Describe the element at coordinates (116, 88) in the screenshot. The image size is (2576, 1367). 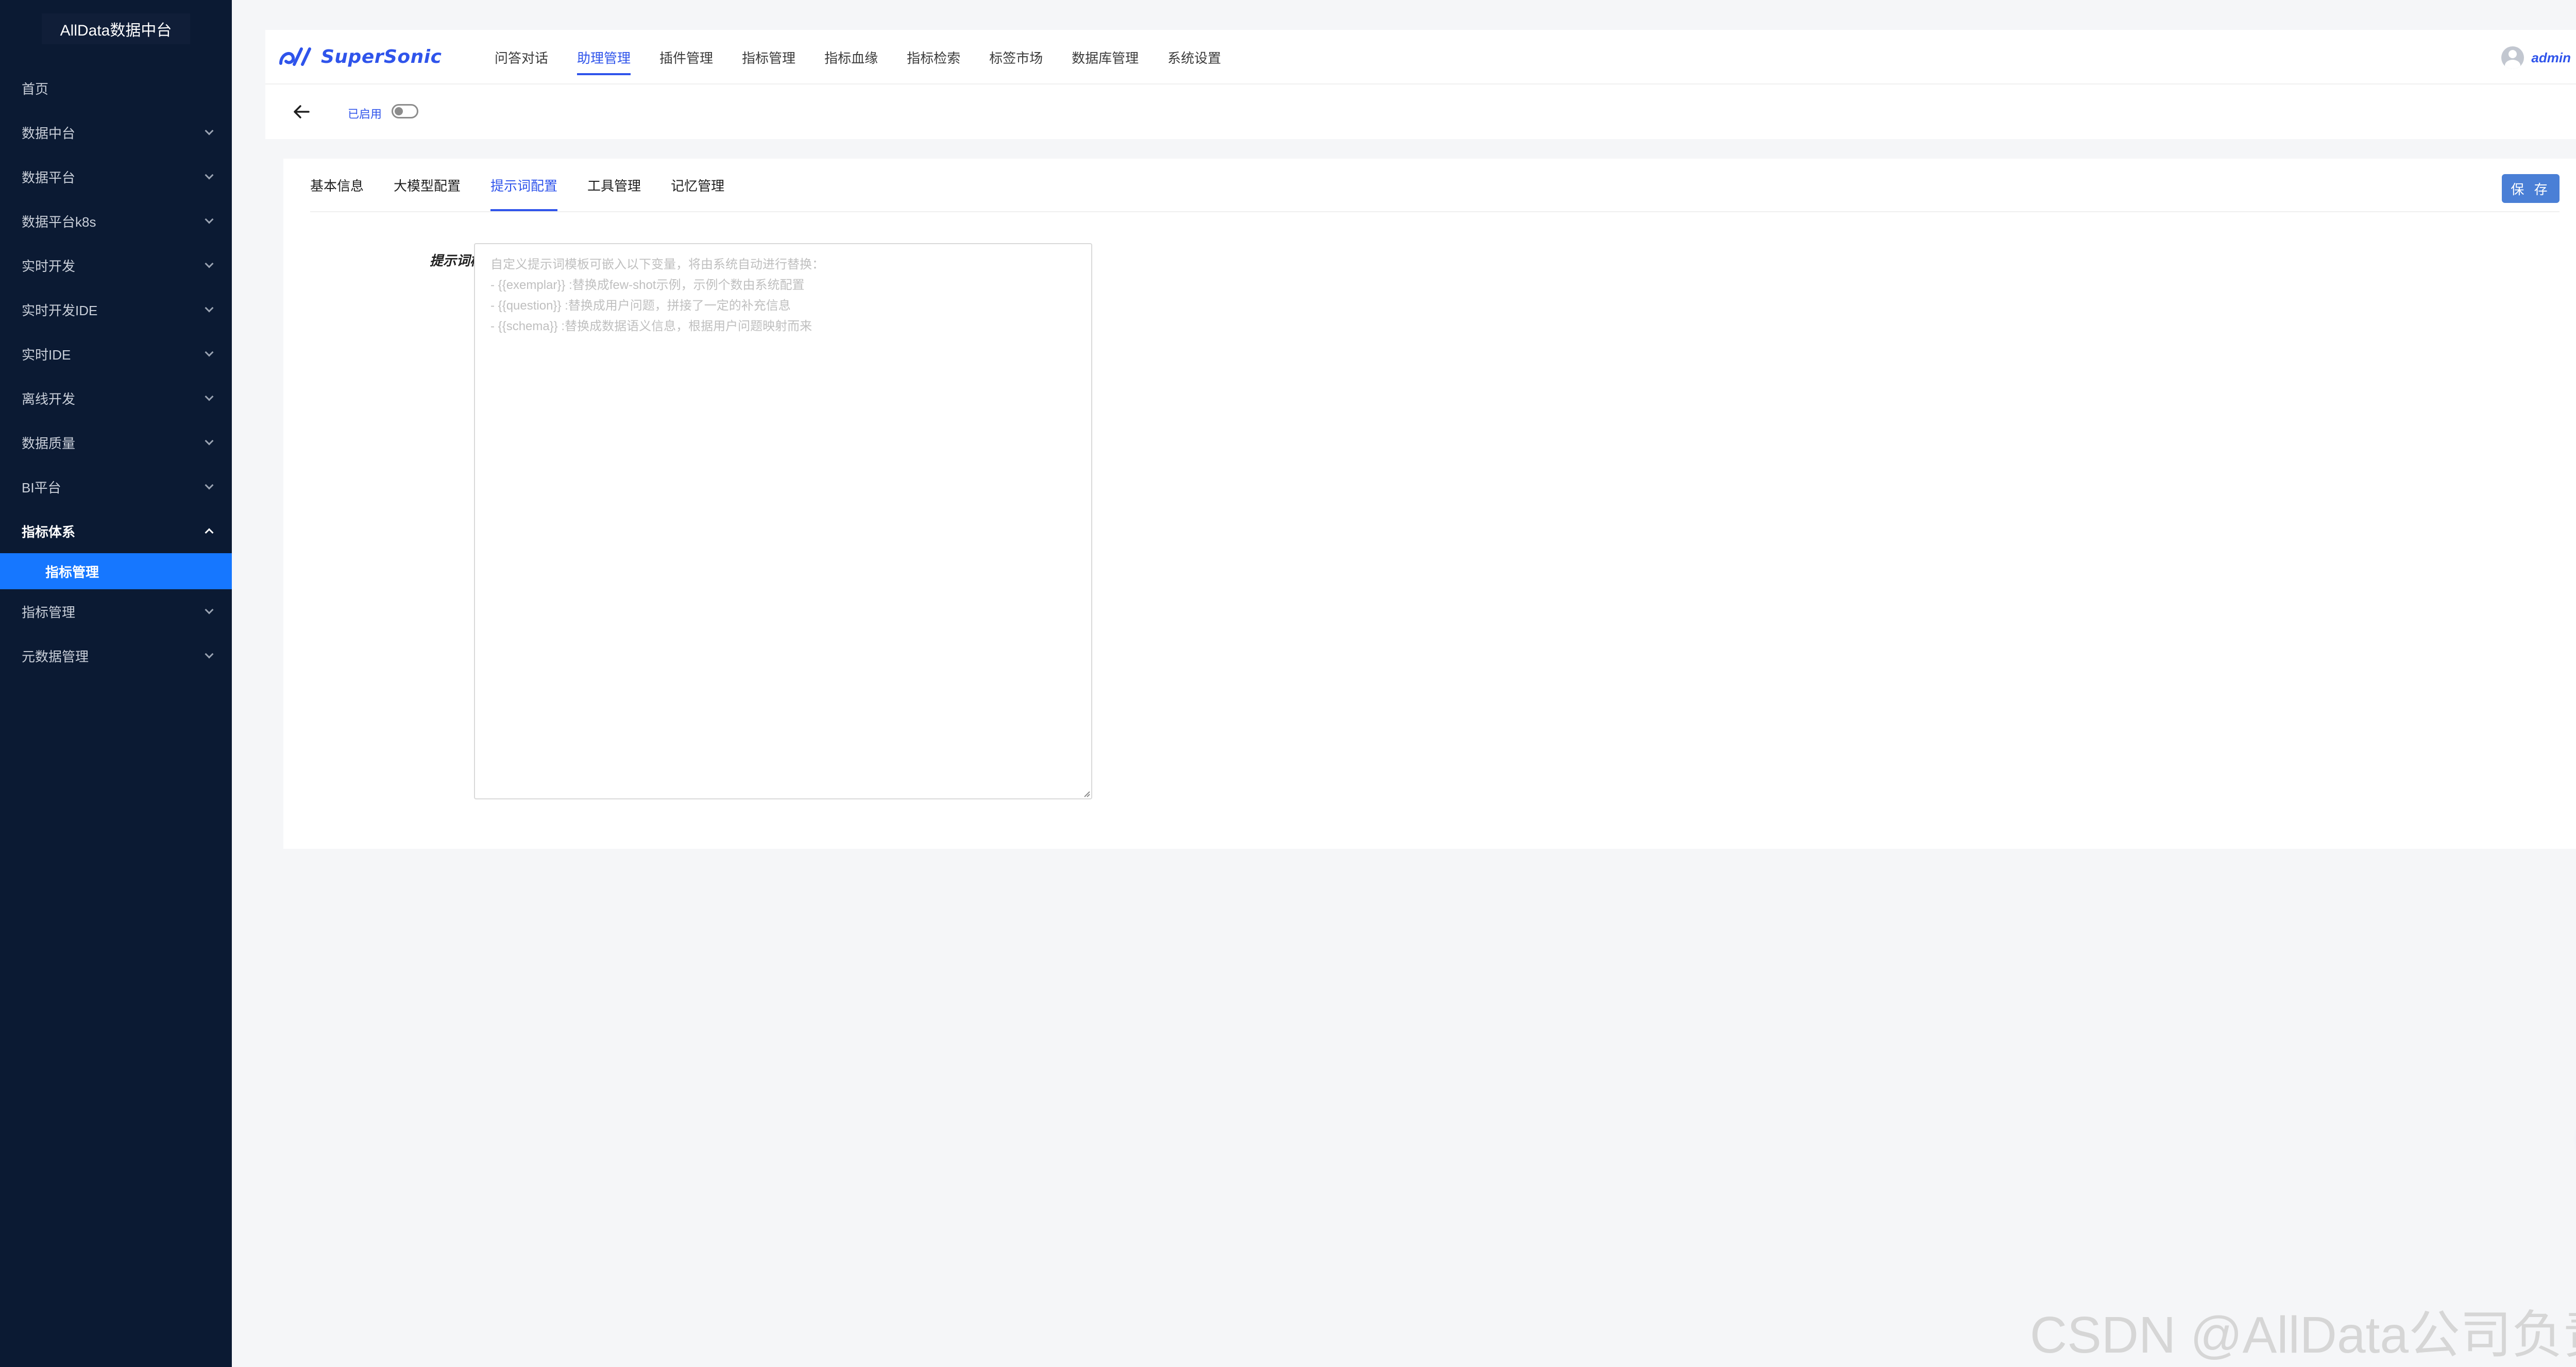
I see `sidebar-item-home: 首页` at that location.